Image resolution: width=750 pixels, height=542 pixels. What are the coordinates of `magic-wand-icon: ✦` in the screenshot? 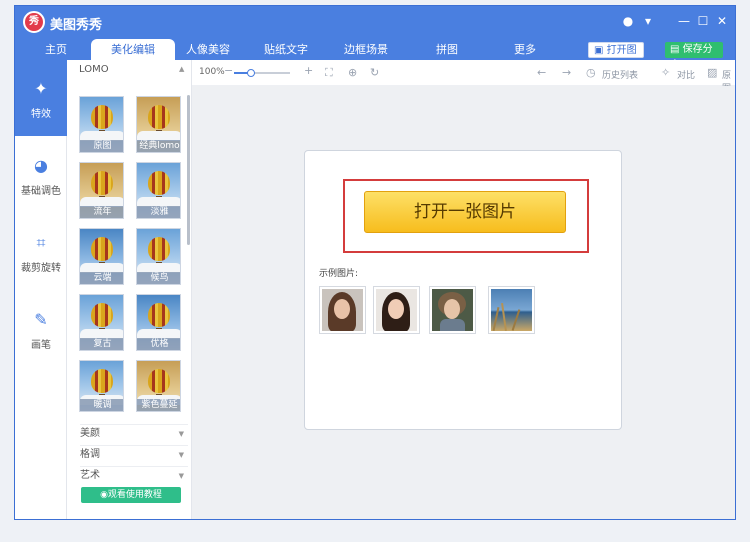 It's located at (41, 88).